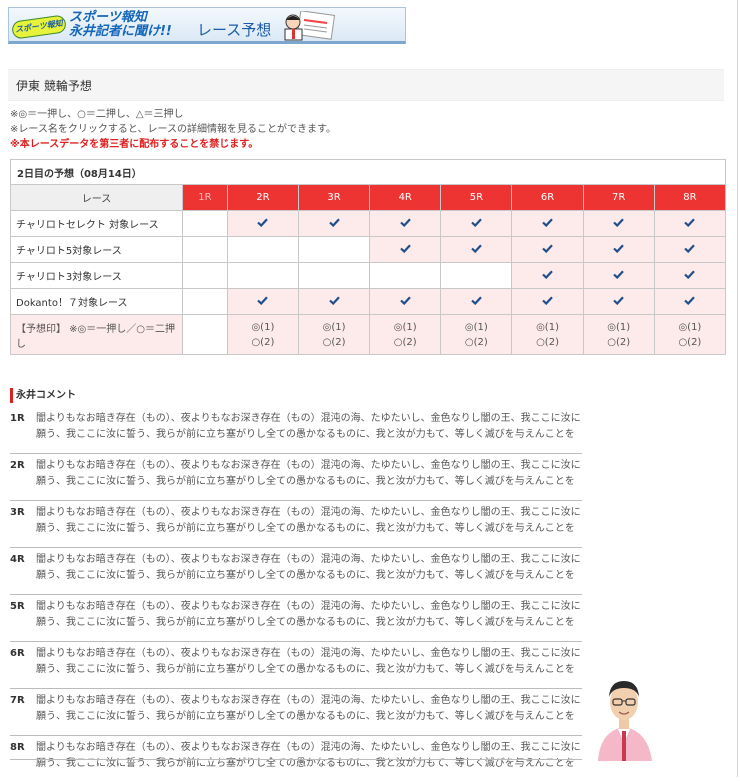 The image size is (740, 782). I want to click on mark-cell-4r: ◎(1) ○(2), so click(405, 334).